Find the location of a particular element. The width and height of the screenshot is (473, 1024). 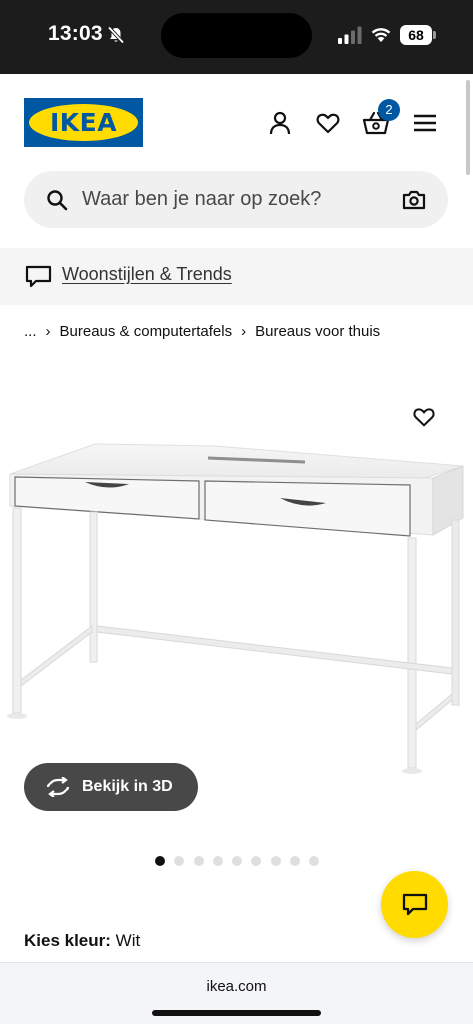

browser-address-bar: ikea.com is located at coordinates (236, 993).